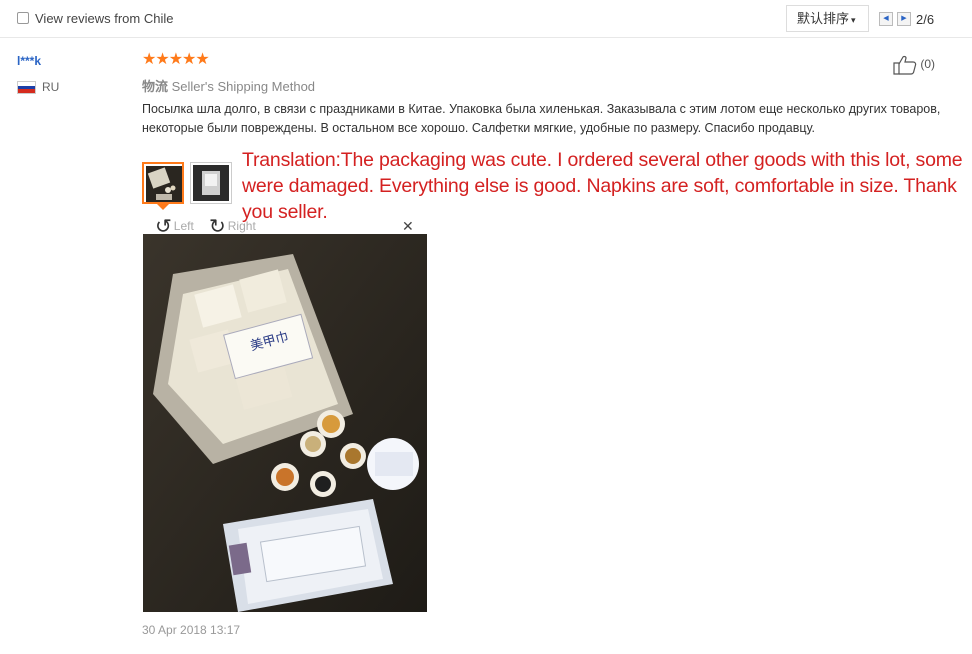 The height and width of the screenshot is (654, 972). I want to click on prev-page-button: ◀, so click(886, 19).